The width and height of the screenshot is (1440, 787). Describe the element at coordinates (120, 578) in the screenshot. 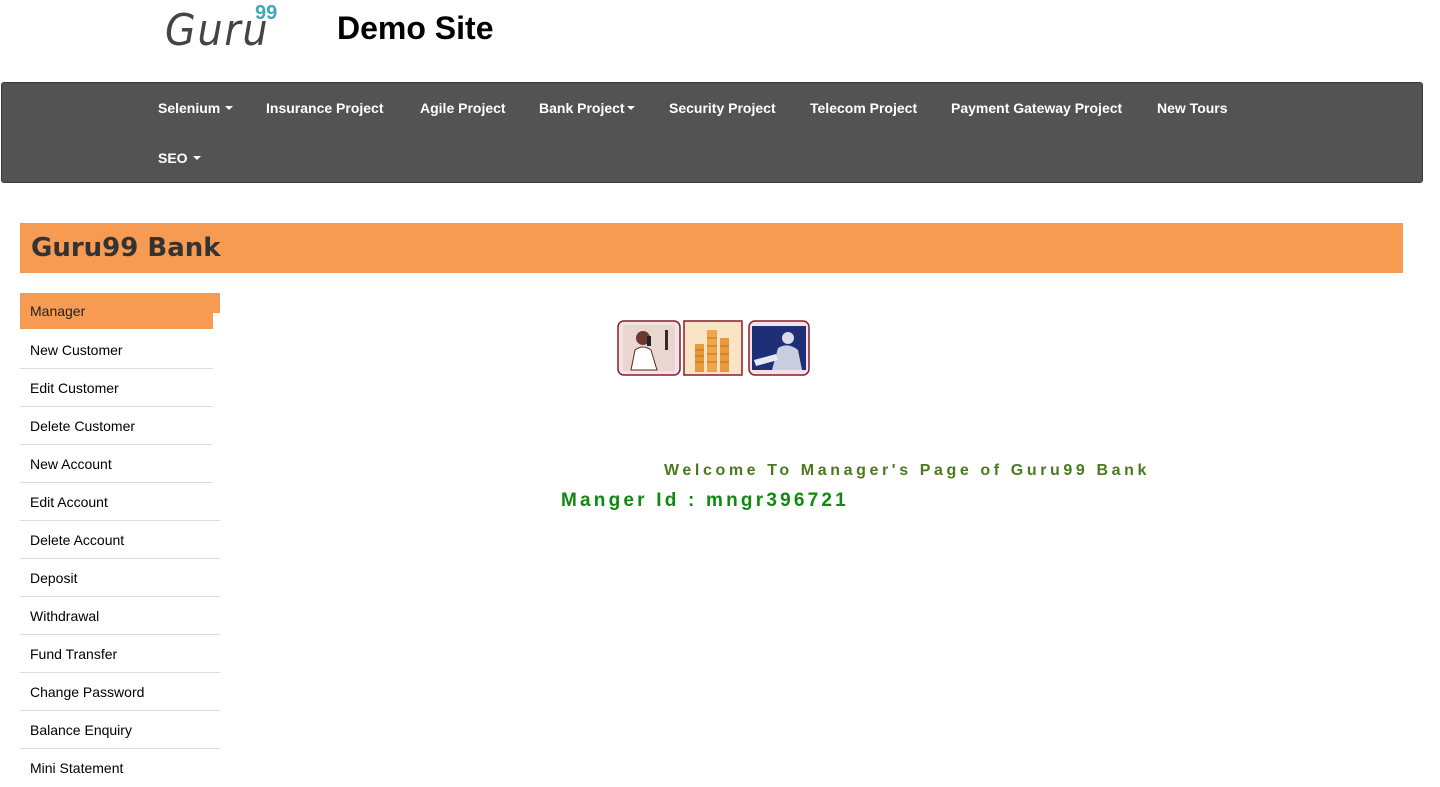

I see `sidebar-item-deposit: Deposit` at that location.